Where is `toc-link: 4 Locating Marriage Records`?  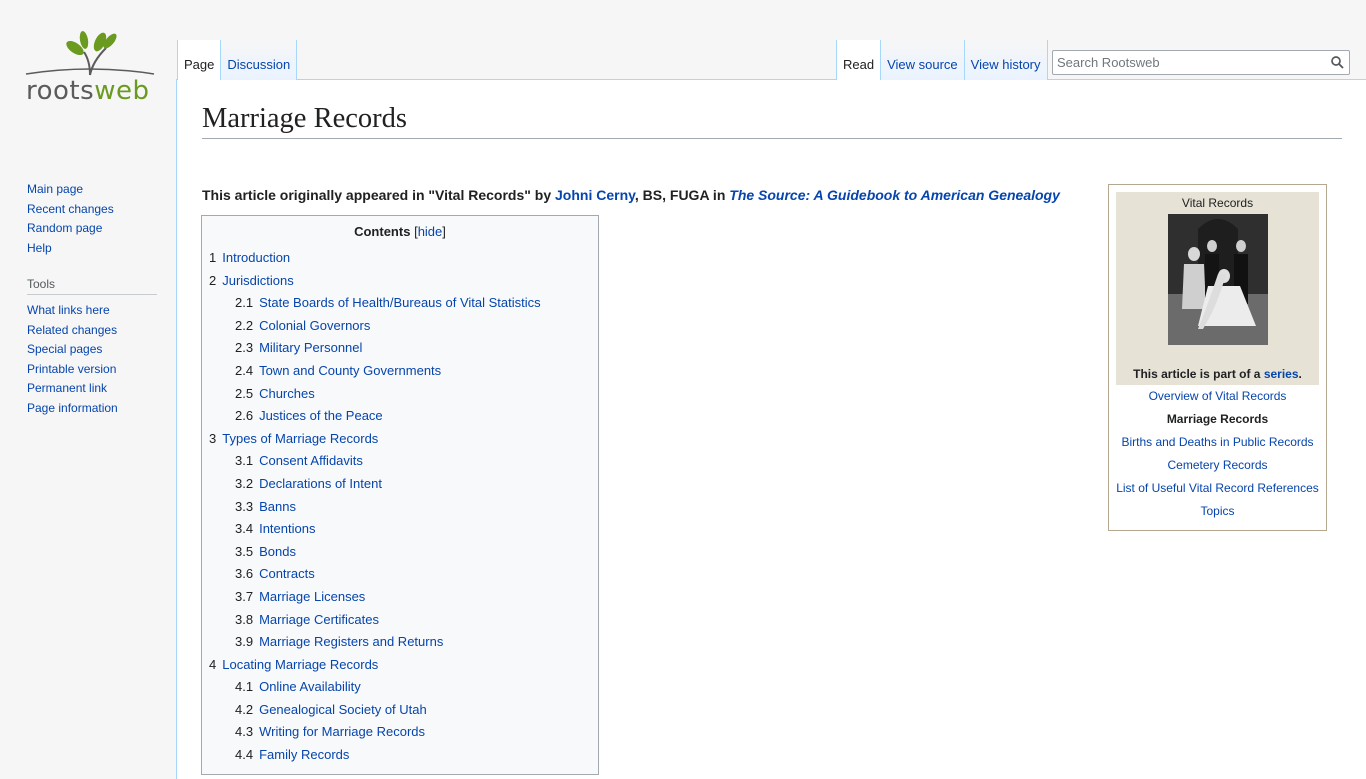 toc-link: 4 Locating Marriage Records is located at coordinates (293, 664).